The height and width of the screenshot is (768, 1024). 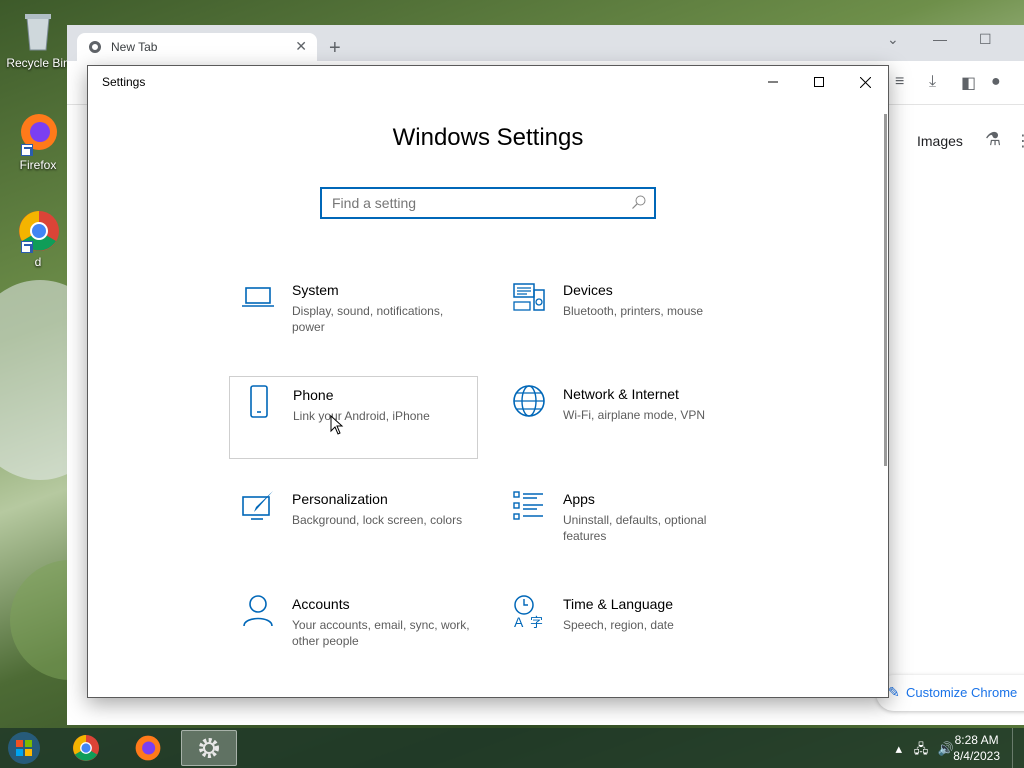 I want to click on desktop-icon-firefox: Firefox, so click(x=38, y=141).